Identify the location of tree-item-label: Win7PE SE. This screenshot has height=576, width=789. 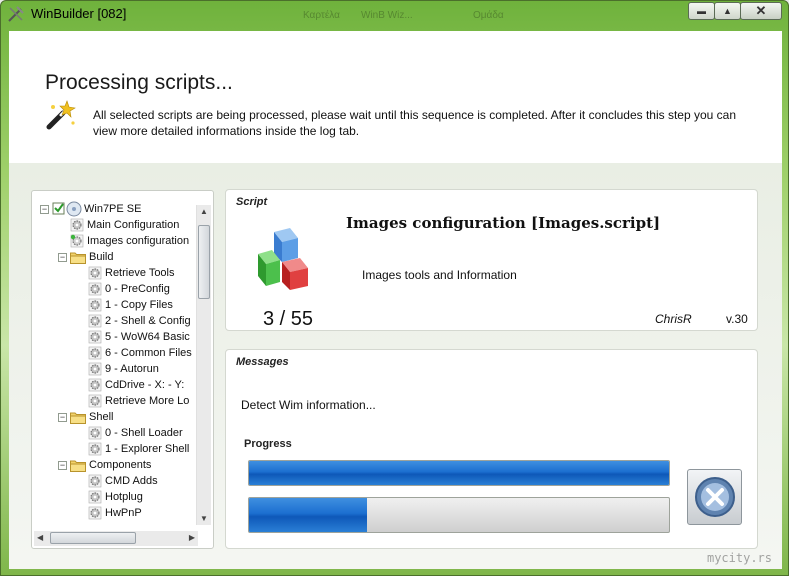
(113, 209).